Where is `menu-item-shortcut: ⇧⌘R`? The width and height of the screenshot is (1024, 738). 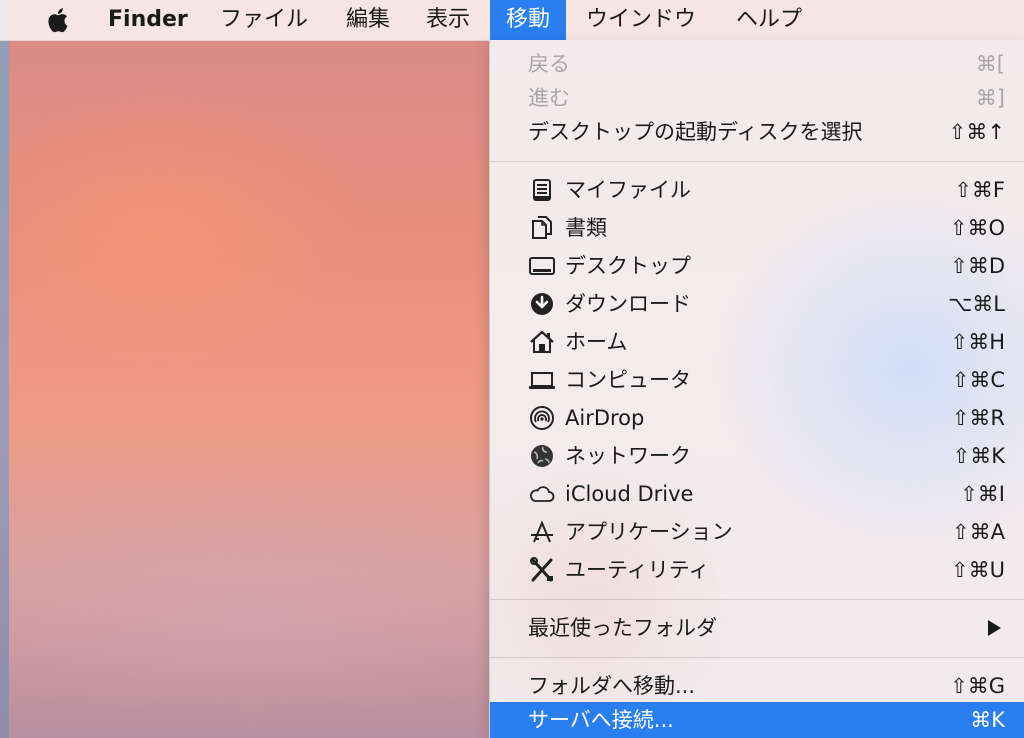 menu-item-shortcut: ⇧⌘R is located at coordinates (978, 418).